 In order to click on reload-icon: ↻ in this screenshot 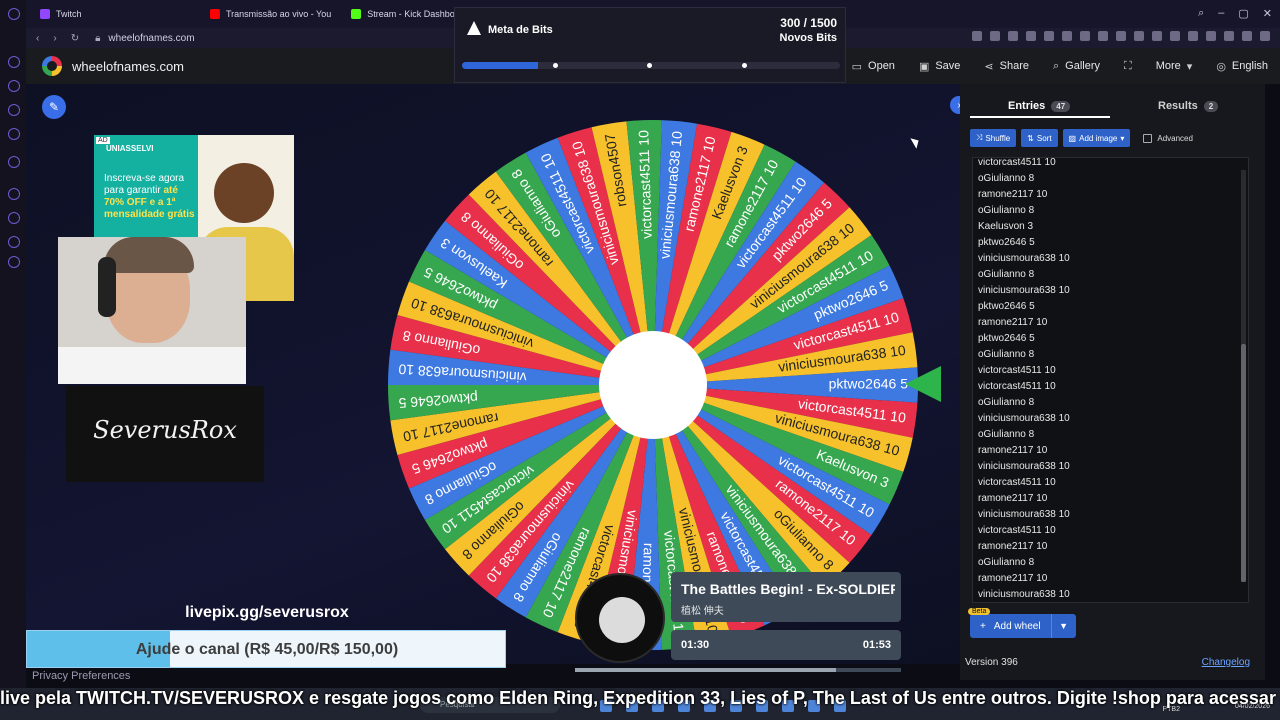, I will do `click(75, 38)`.